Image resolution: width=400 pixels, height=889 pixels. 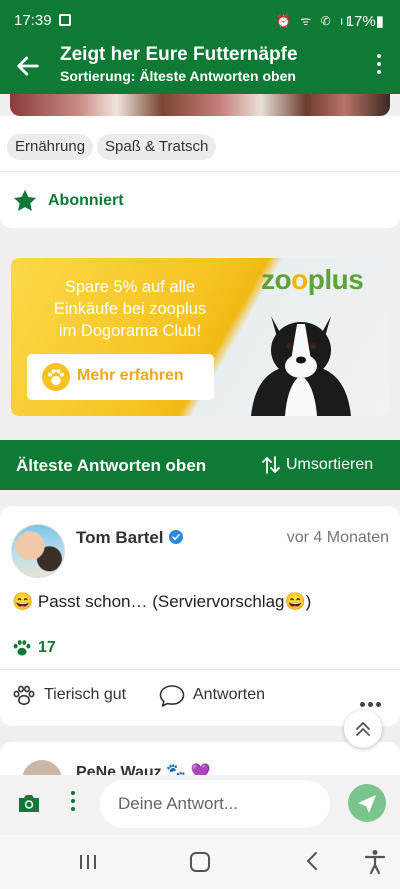 I want to click on reply-composer, so click(x=200, y=805).